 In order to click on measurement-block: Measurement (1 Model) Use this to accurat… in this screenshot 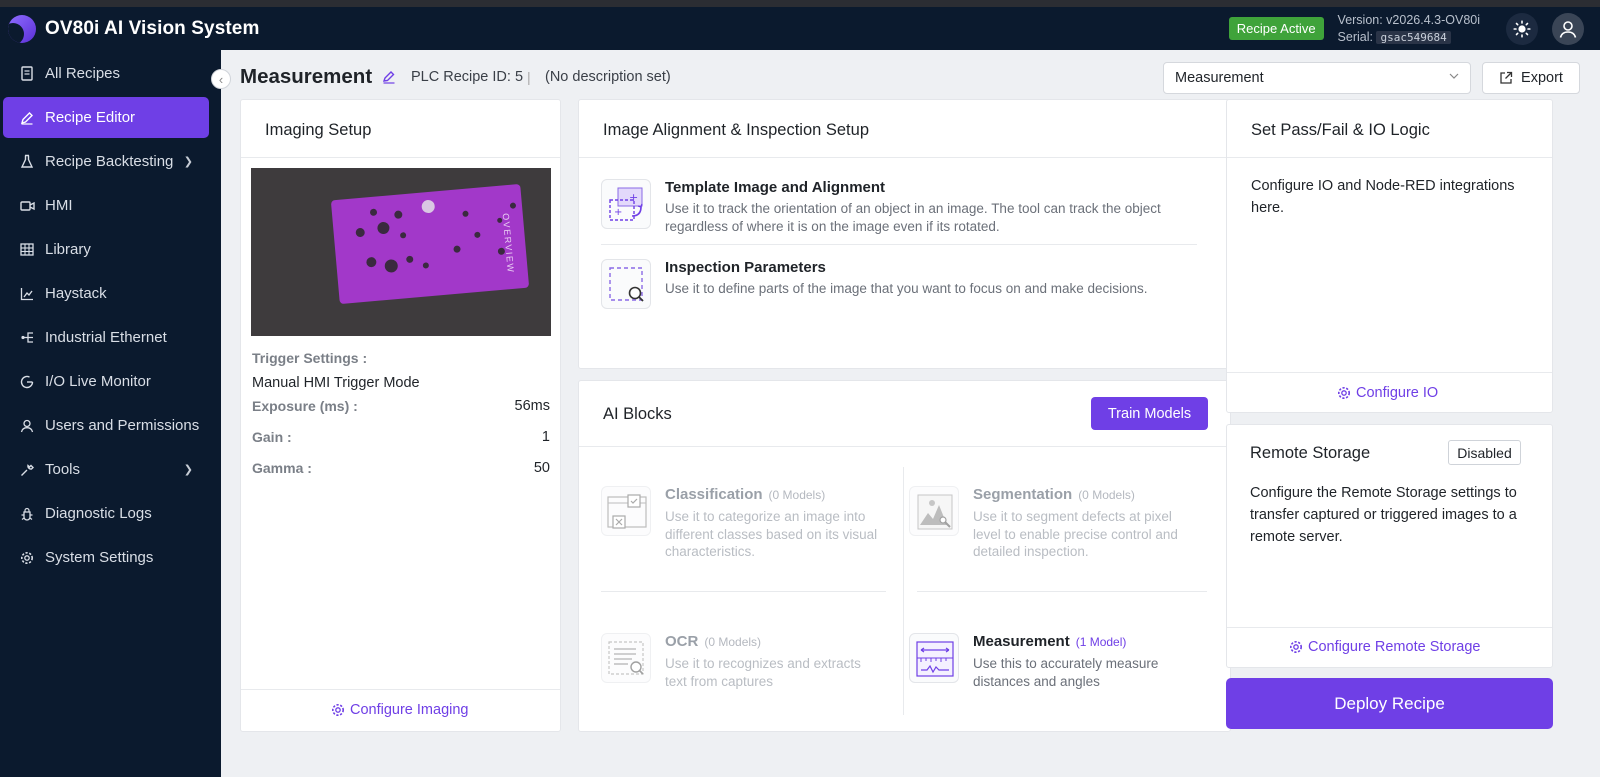, I will do `click(1054, 690)`.